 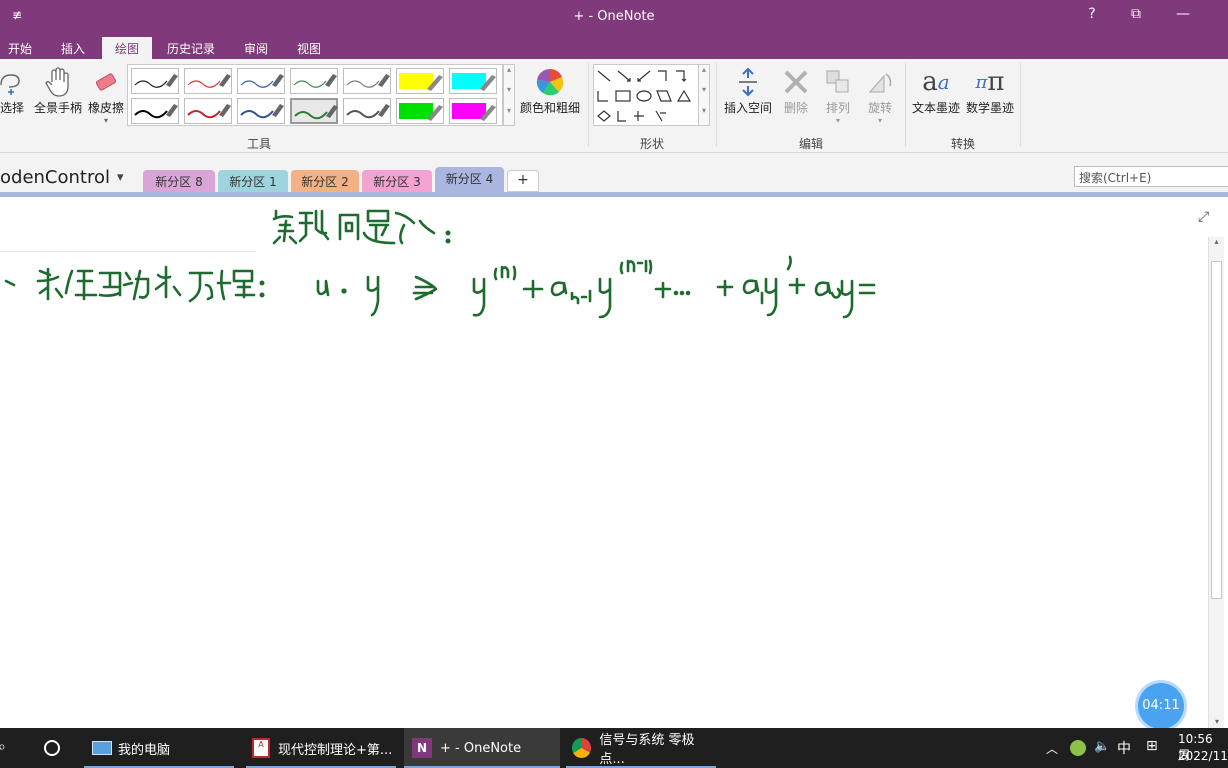 What do you see at coordinates (614, 17) in the screenshot?
I see `title-bar: ≢ + - OneNote ? ⧉ —` at bounding box center [614, 17].